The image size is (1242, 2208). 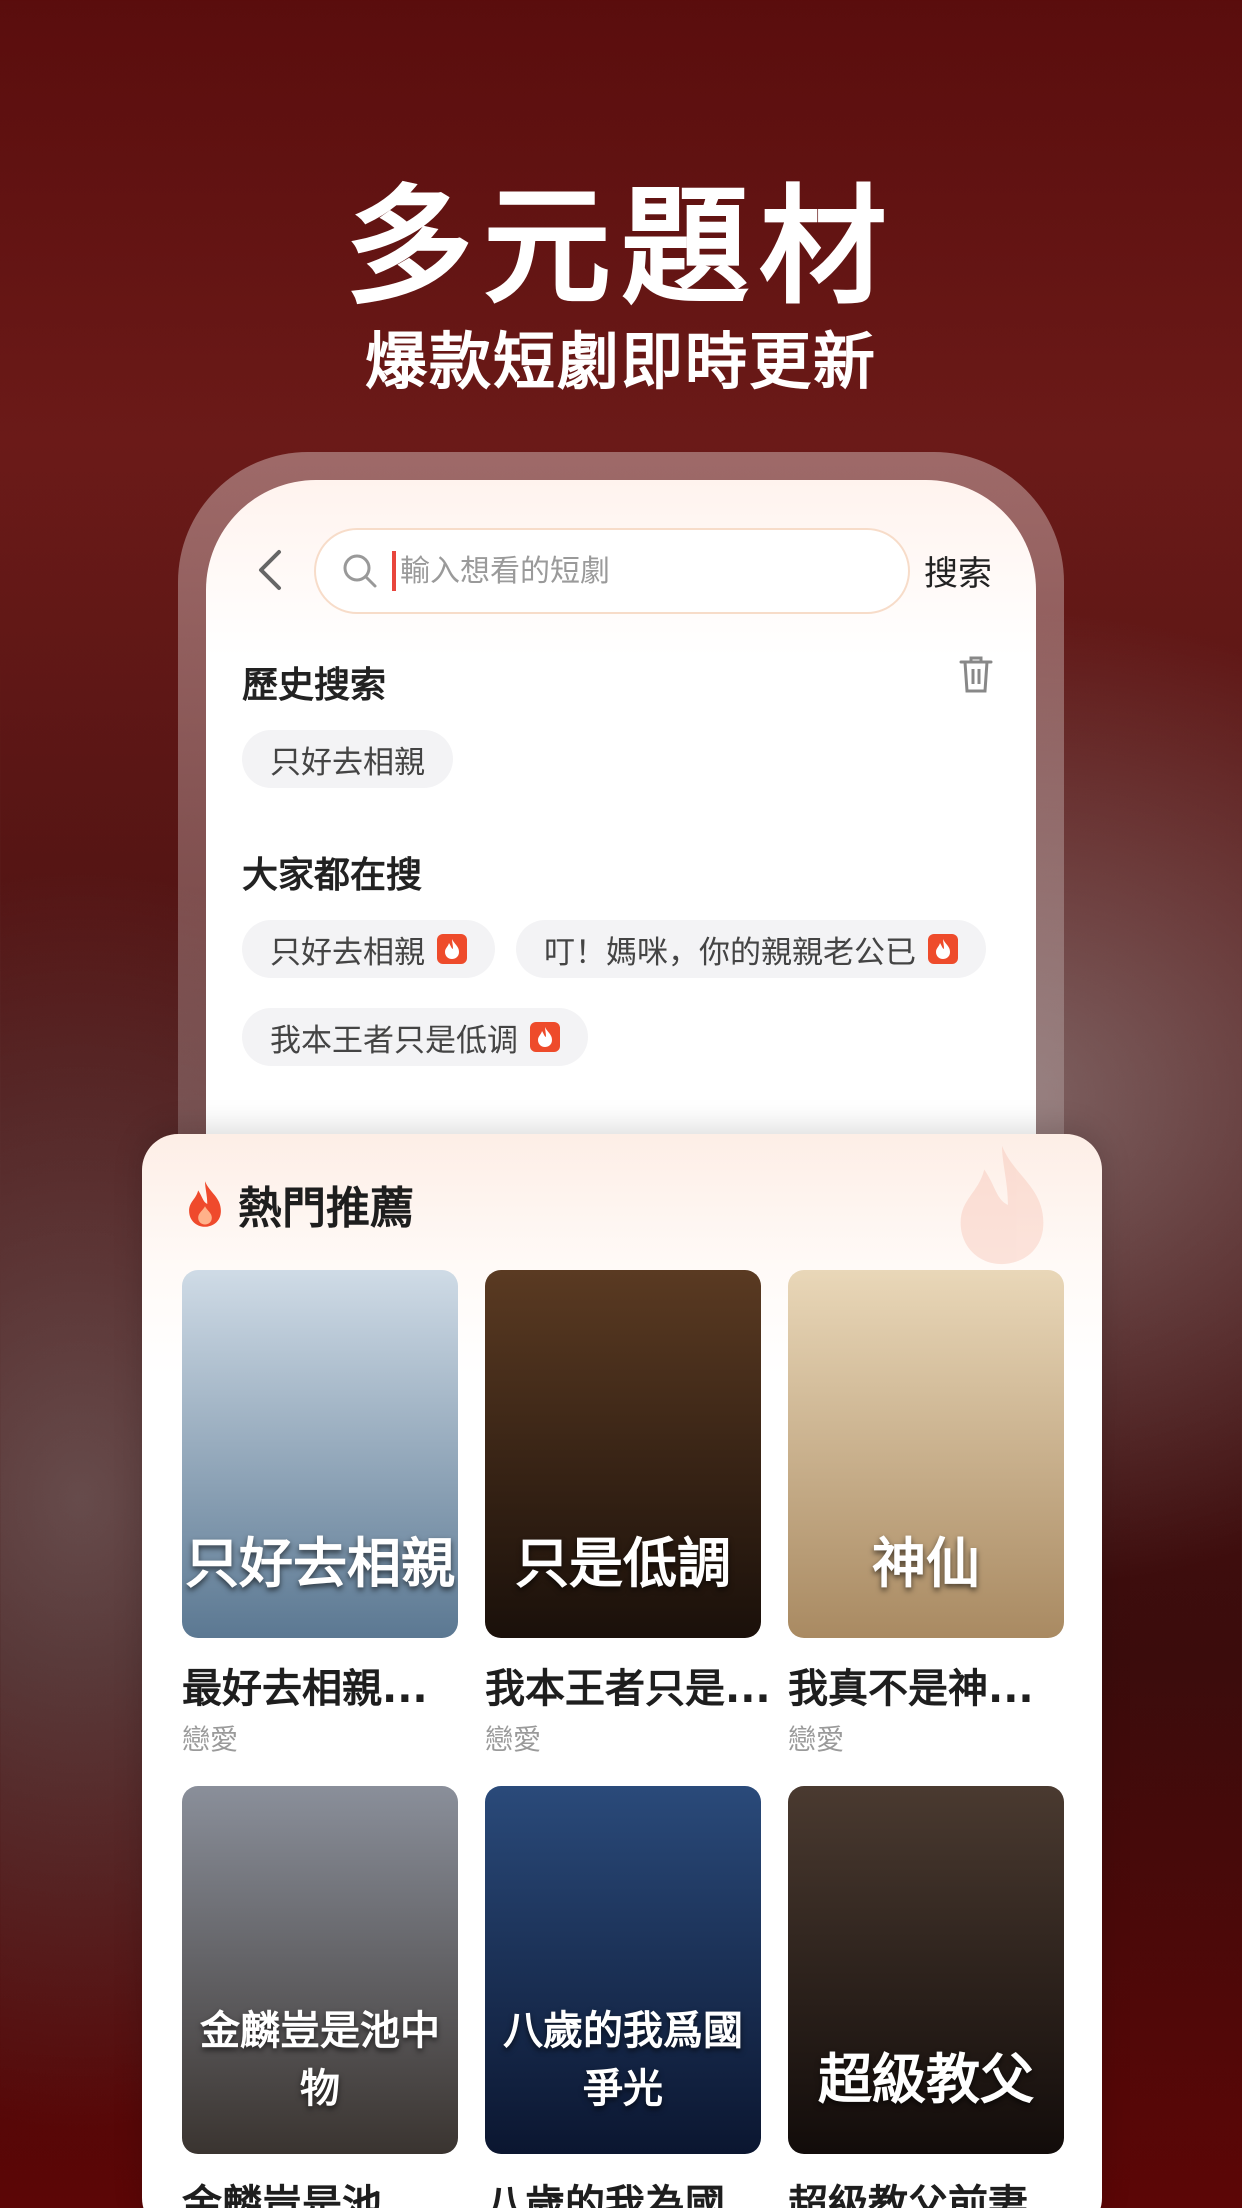 I want to click on recommend-header: 熱門推薦, so click(x=298, y=1204).